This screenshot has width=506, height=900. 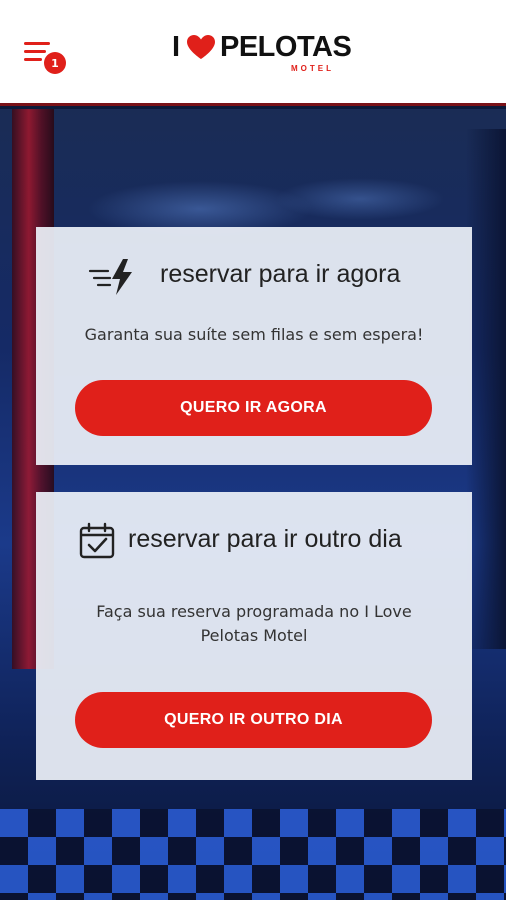 What do you see at coordinates (110, 277) in the screenshot?
I see `lightning-bolt-icon` at bounding box center [110, 277].